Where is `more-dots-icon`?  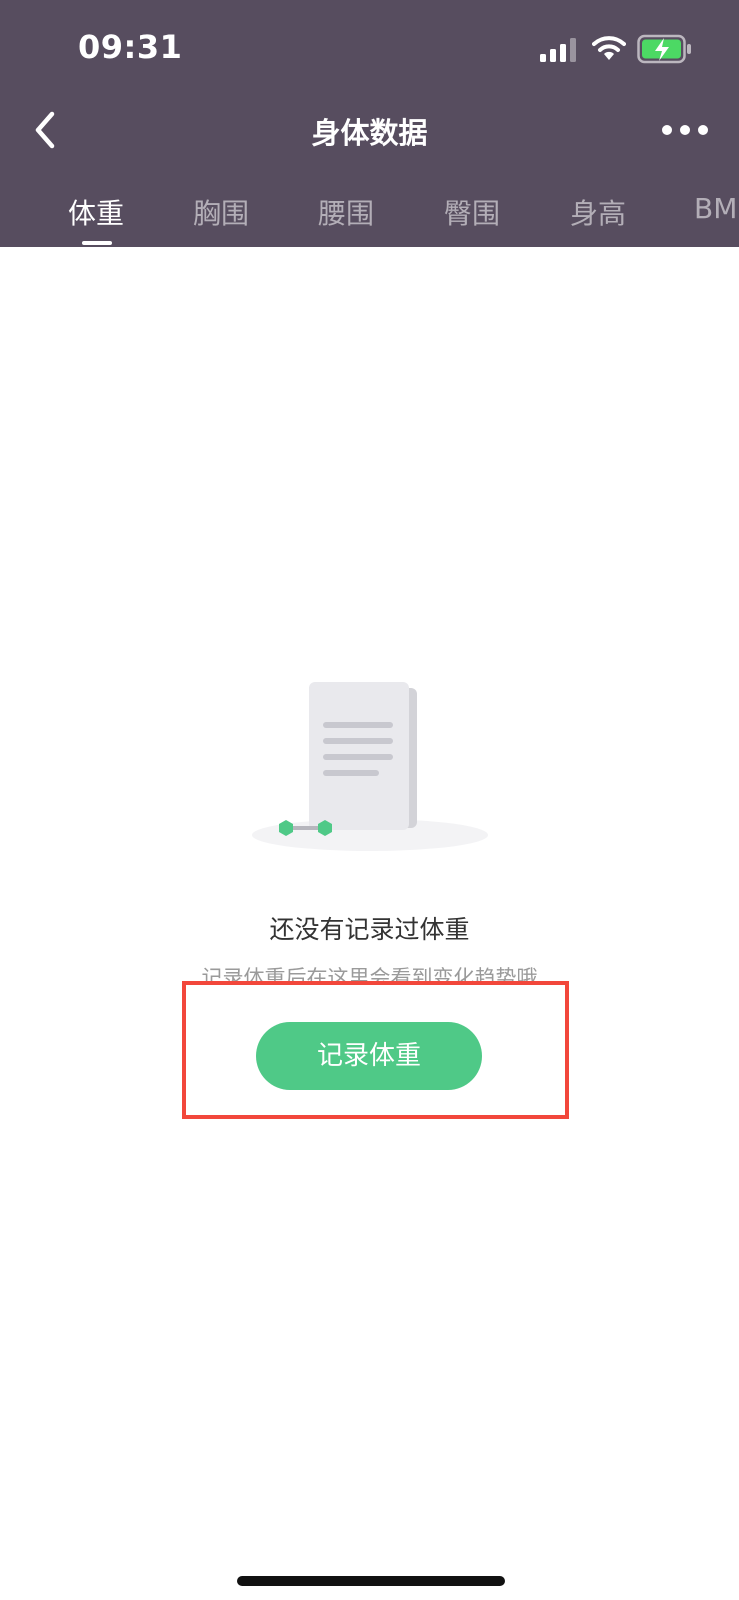
more-dots-icon is located at coordinates (685, 130).